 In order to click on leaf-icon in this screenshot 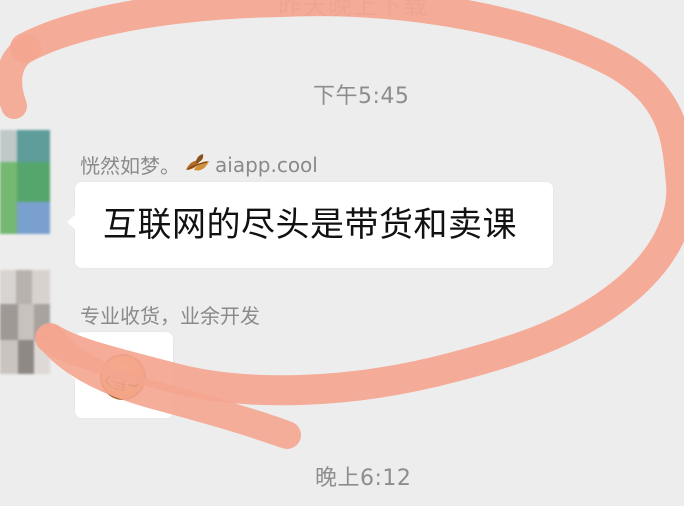, I will do `click(197, 162)`.